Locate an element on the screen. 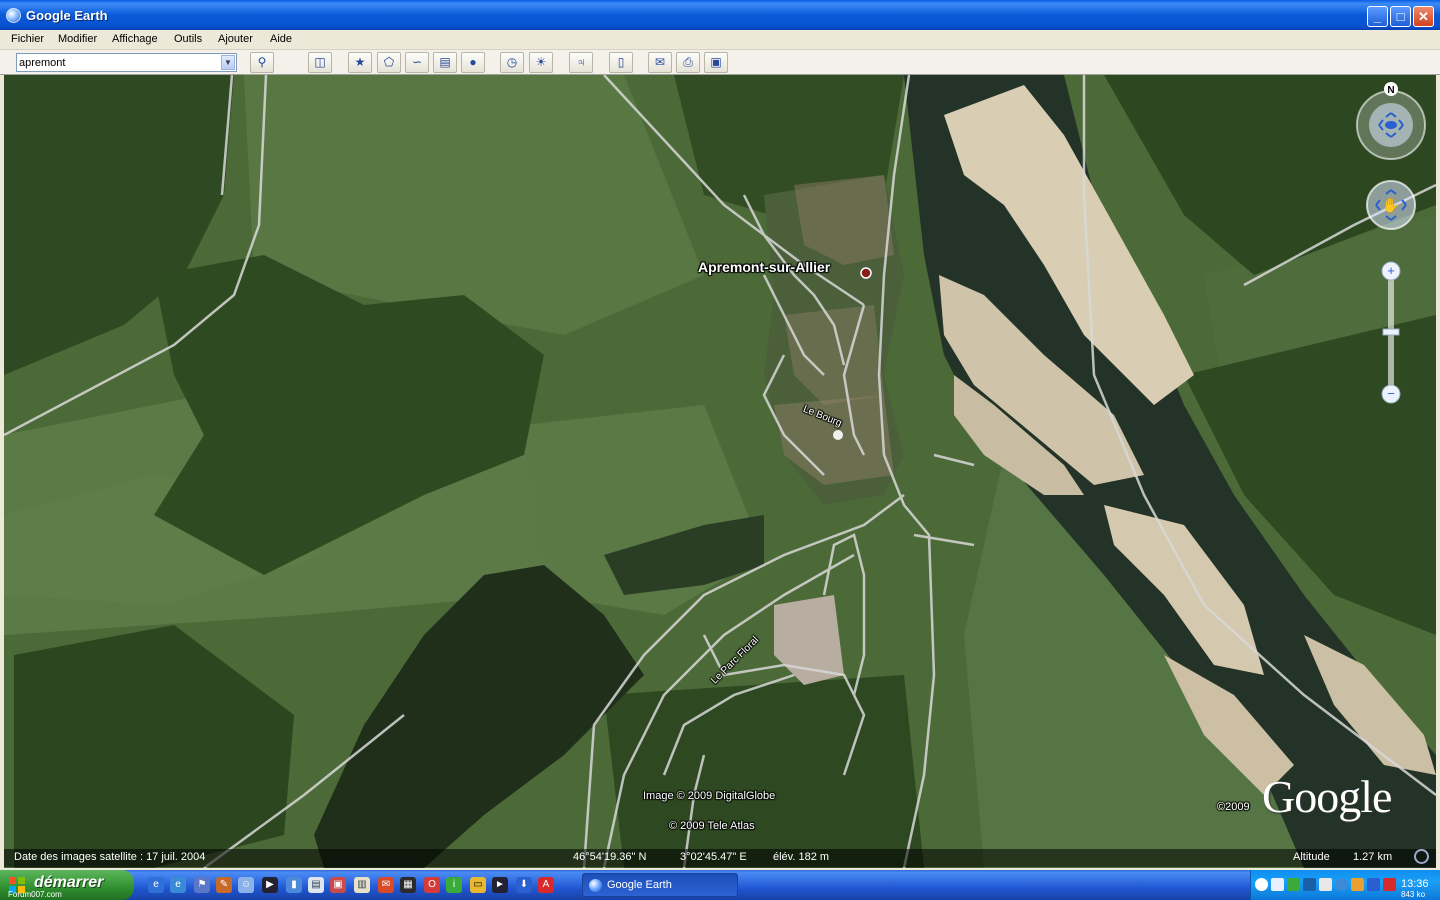 The image size is (1440, 900). hand-icon: ✋ is located at coordinates (1390, 205).